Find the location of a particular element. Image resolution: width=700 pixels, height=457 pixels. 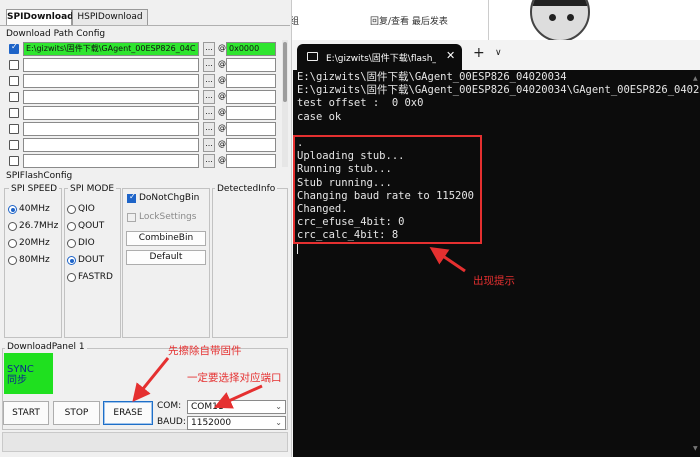

port-arrow is located at coordinates (238, 396).